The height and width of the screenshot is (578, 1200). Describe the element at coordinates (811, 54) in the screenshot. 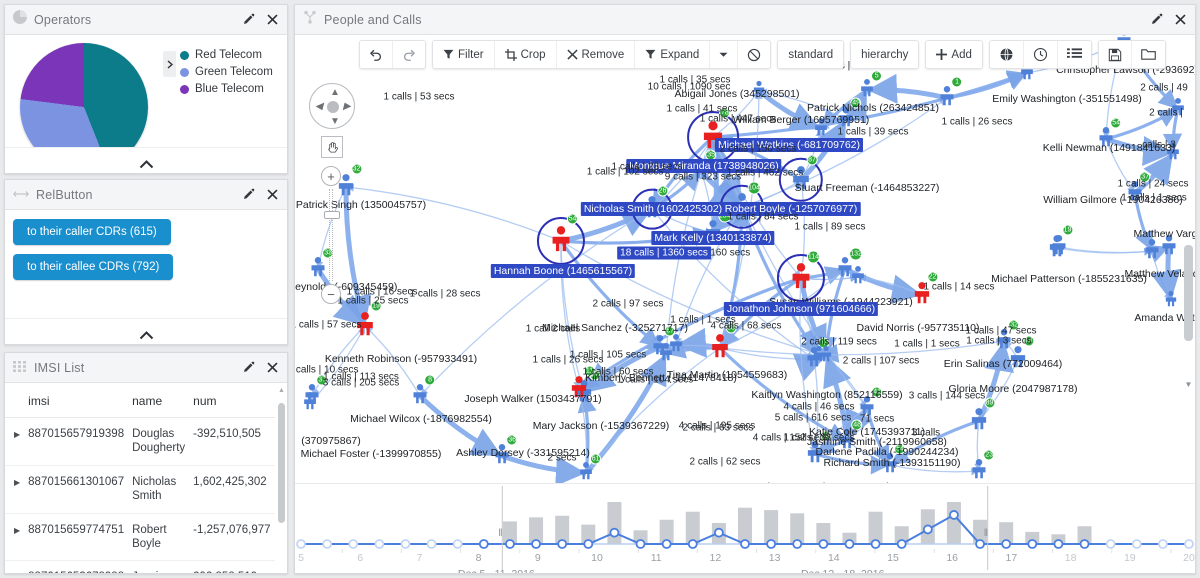

I see `layout-standard-button: standard` at that location.